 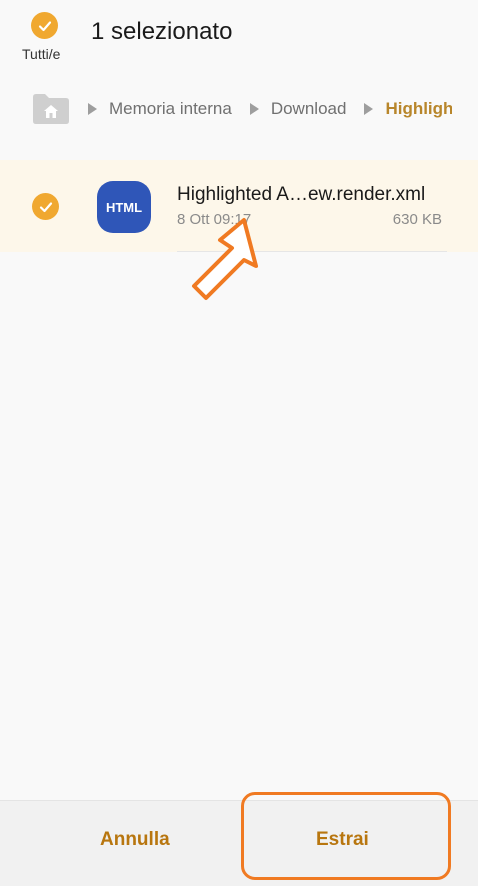 What do you see at coordinates (417, 219) in the screenshot?
I see `file-size: 630 KB` at bounding box center [417, 219].